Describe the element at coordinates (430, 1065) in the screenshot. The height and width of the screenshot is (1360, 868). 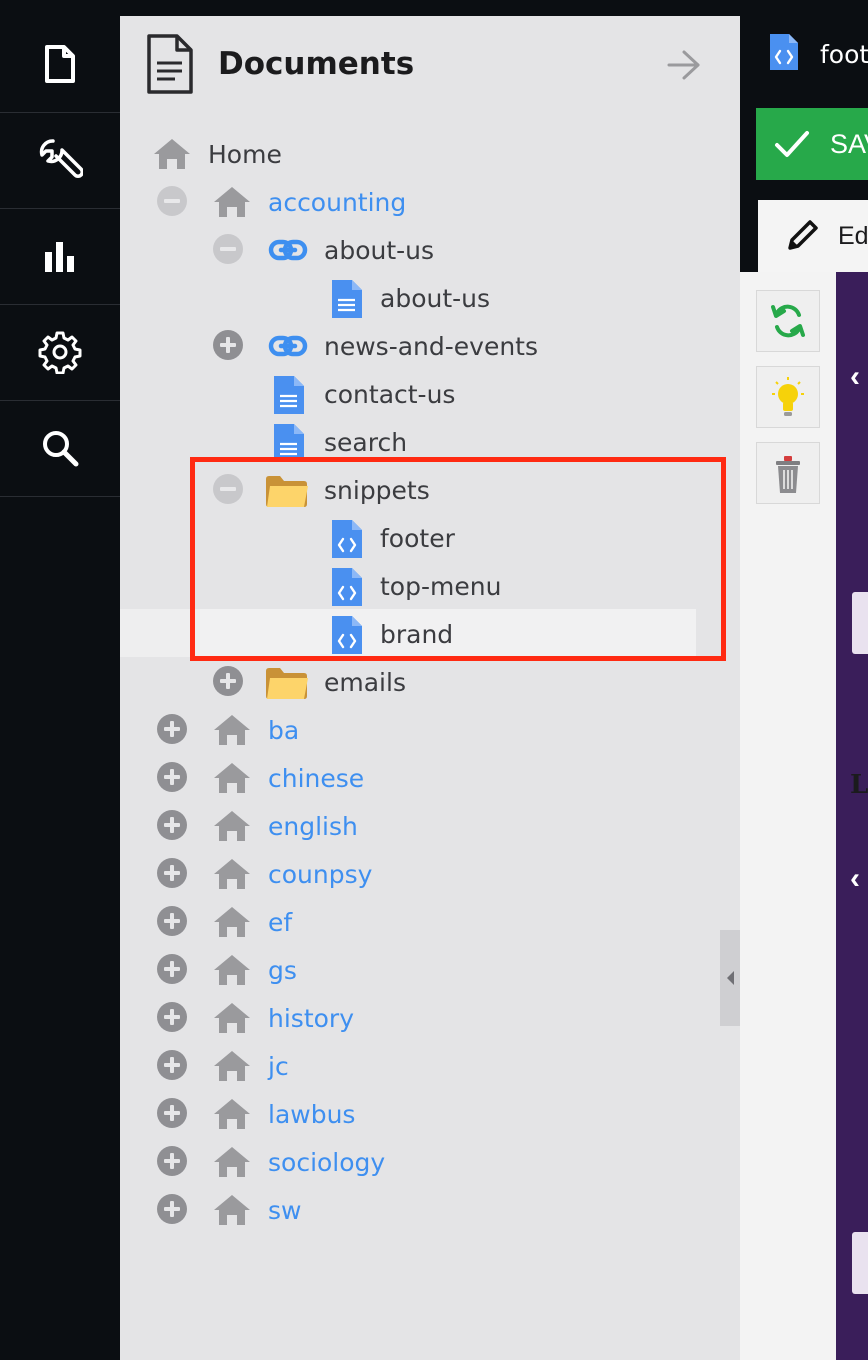
I see `tree-node-jc: jc` at that location.